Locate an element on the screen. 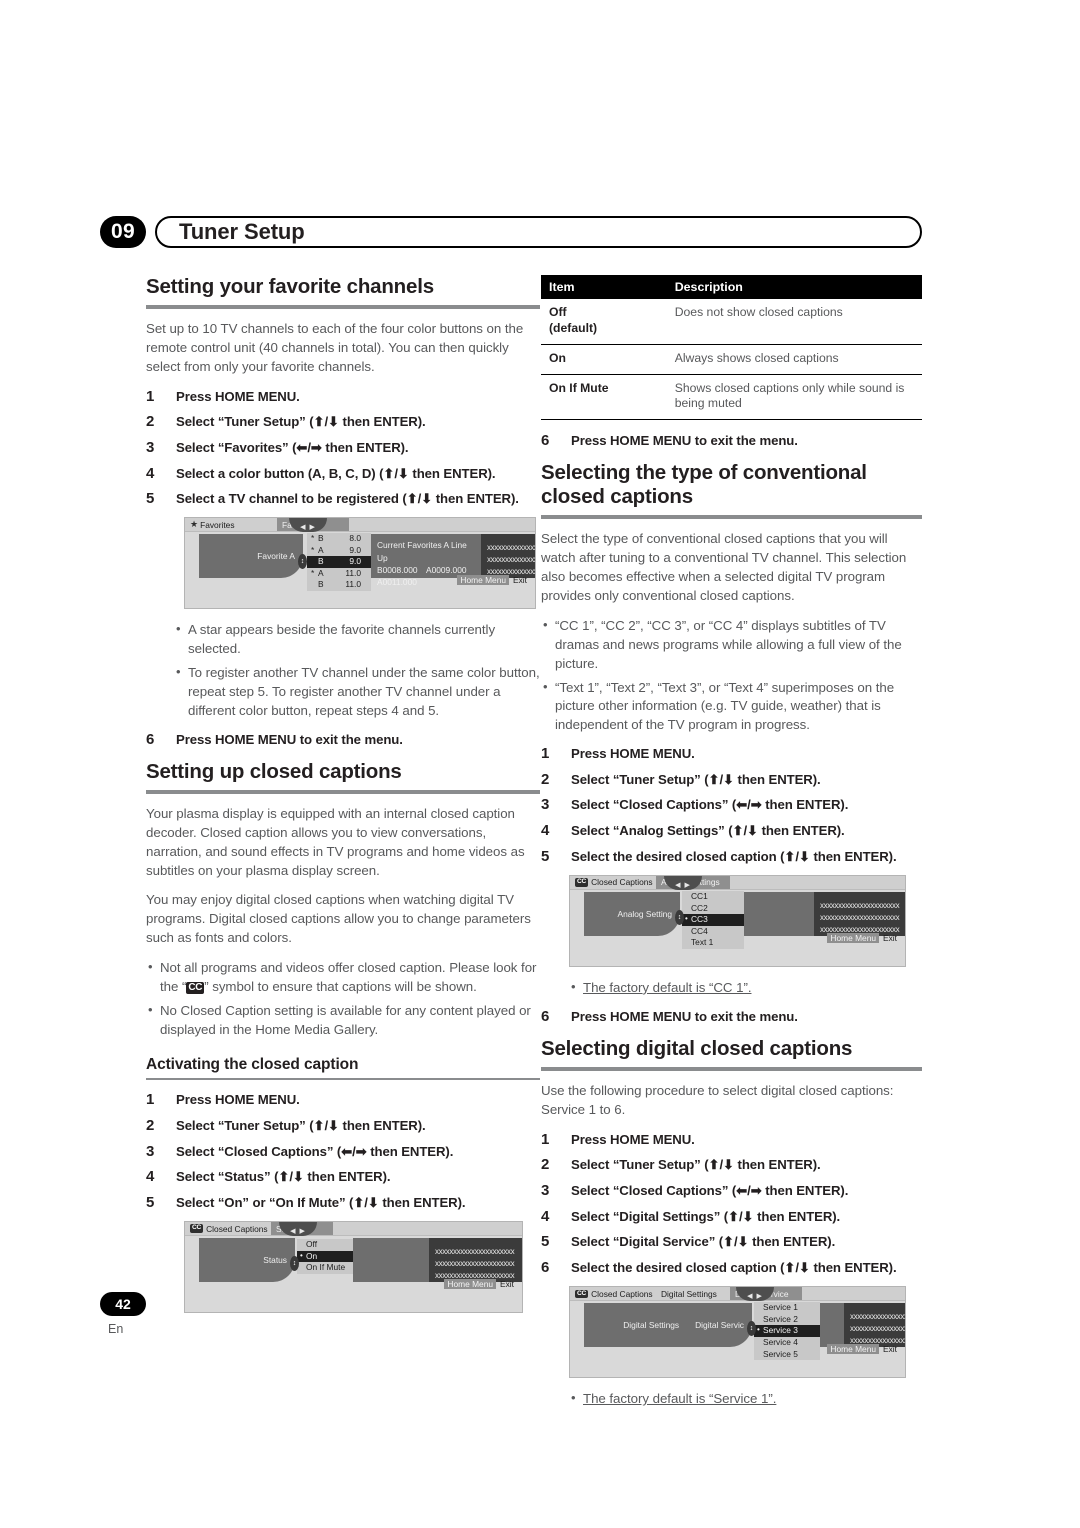 This screenshot has width=1080, height=1528. chapter-header: 09 Tuner Setup is located at coordinates (511, 232).